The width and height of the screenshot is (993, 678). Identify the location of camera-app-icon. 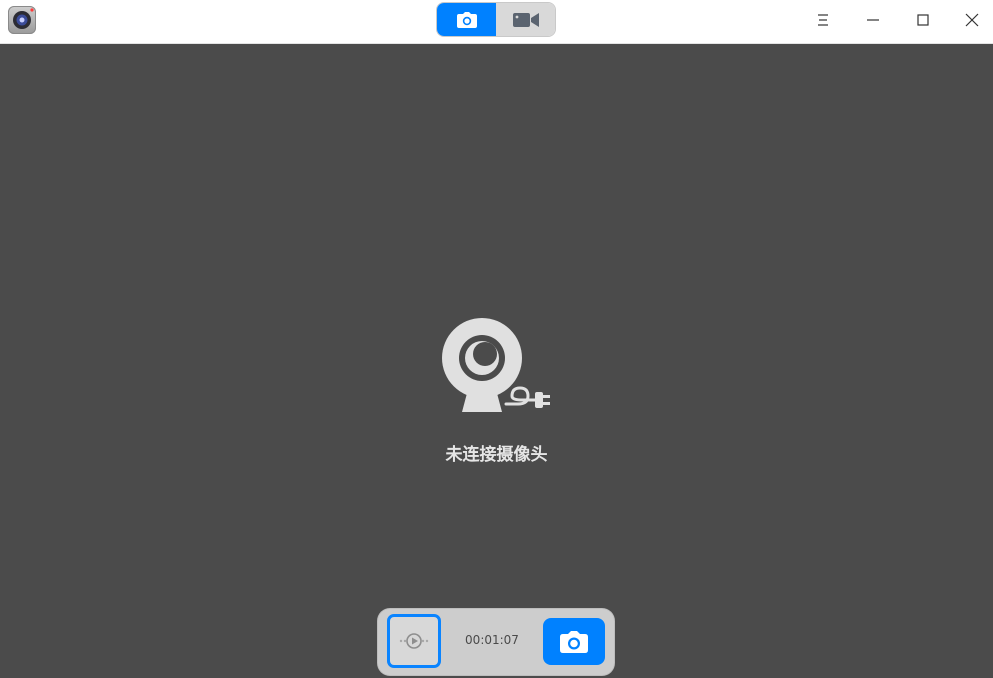
(22, 20).